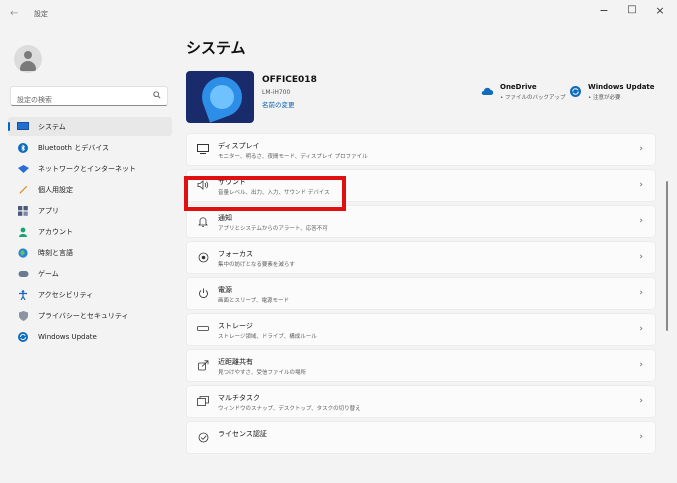 Image resolution: width=677 pixels, height=483 pixels. What do you see at coordinates (235, 362) in the screenshot?
I see `row-title: 近距離共有` at bounding box center [235, 362].